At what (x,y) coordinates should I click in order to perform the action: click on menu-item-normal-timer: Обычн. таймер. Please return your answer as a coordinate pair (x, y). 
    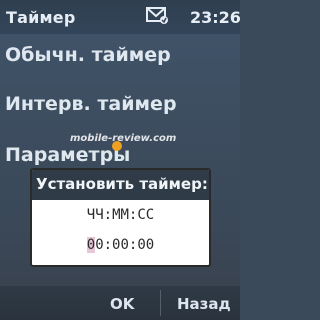
    Looking at the image, I should click on (88, 55).